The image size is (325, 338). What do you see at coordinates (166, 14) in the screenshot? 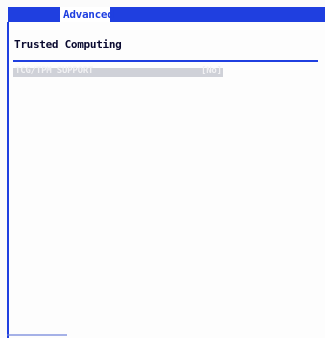
I see `menu-bar` at bounding box center [166, 14].